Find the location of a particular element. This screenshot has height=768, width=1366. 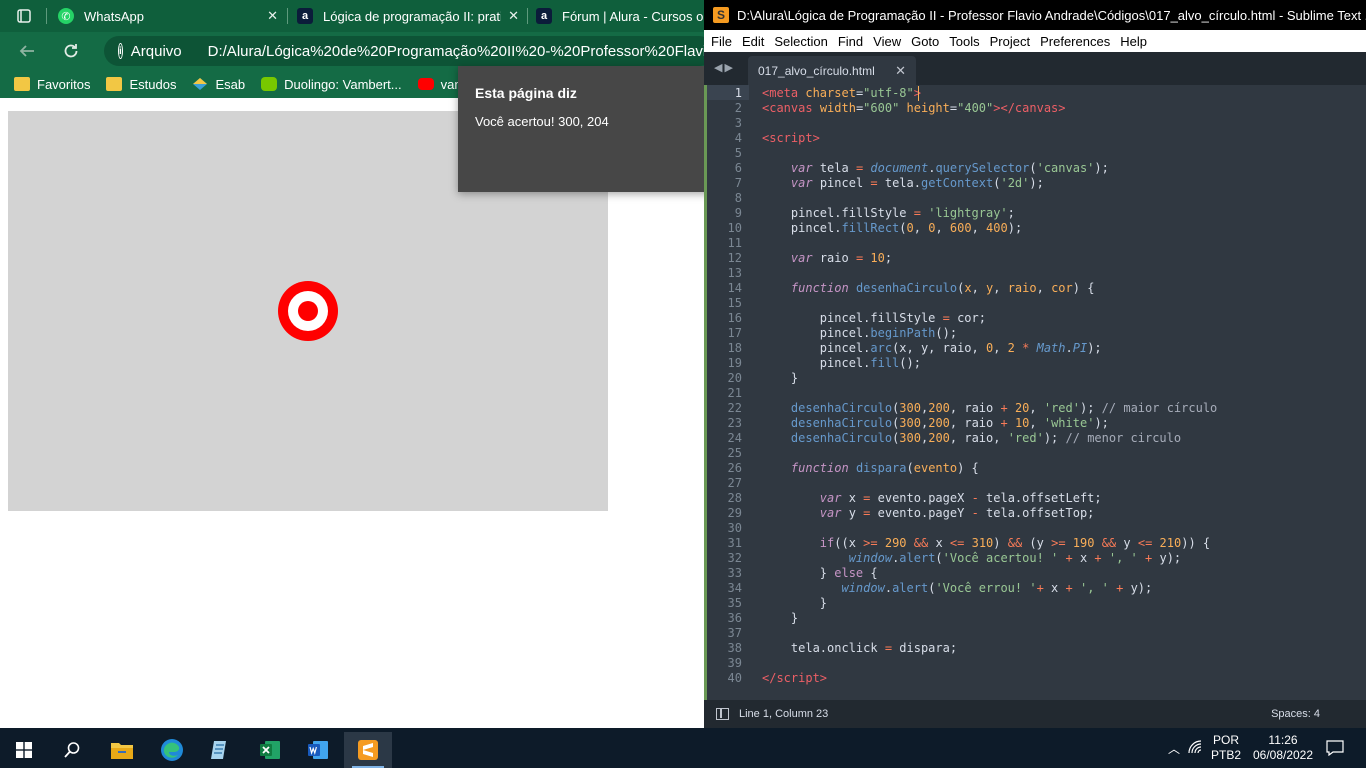

line-number: 22 is located at coordinates (734, 408).